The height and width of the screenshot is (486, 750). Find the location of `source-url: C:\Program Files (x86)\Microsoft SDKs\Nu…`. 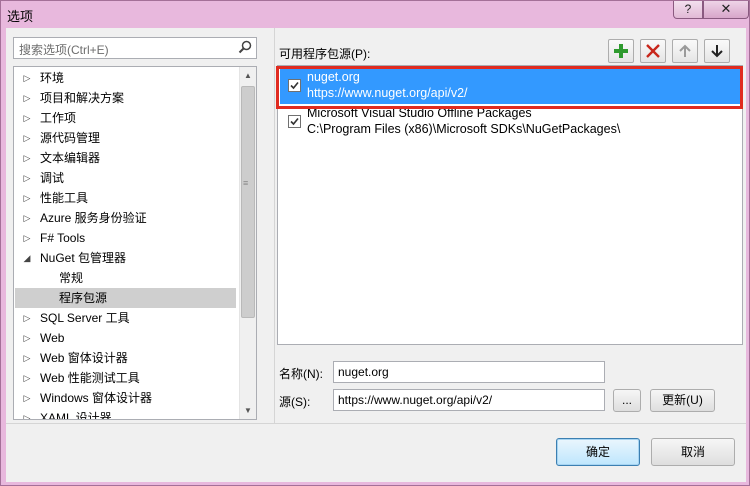

source-url: C:\Program Files (x86)\Microsoft SDKs\Nu… is located at coordinates (464, 129).